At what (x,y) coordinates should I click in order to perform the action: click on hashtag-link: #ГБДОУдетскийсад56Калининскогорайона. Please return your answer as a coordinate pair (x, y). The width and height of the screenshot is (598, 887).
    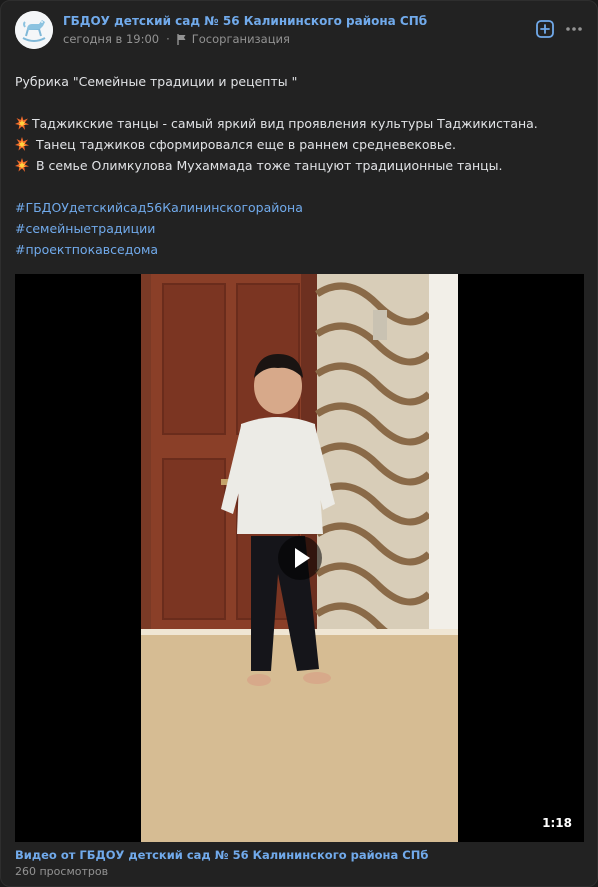
    Looking at the image, I should click on (299, 207).